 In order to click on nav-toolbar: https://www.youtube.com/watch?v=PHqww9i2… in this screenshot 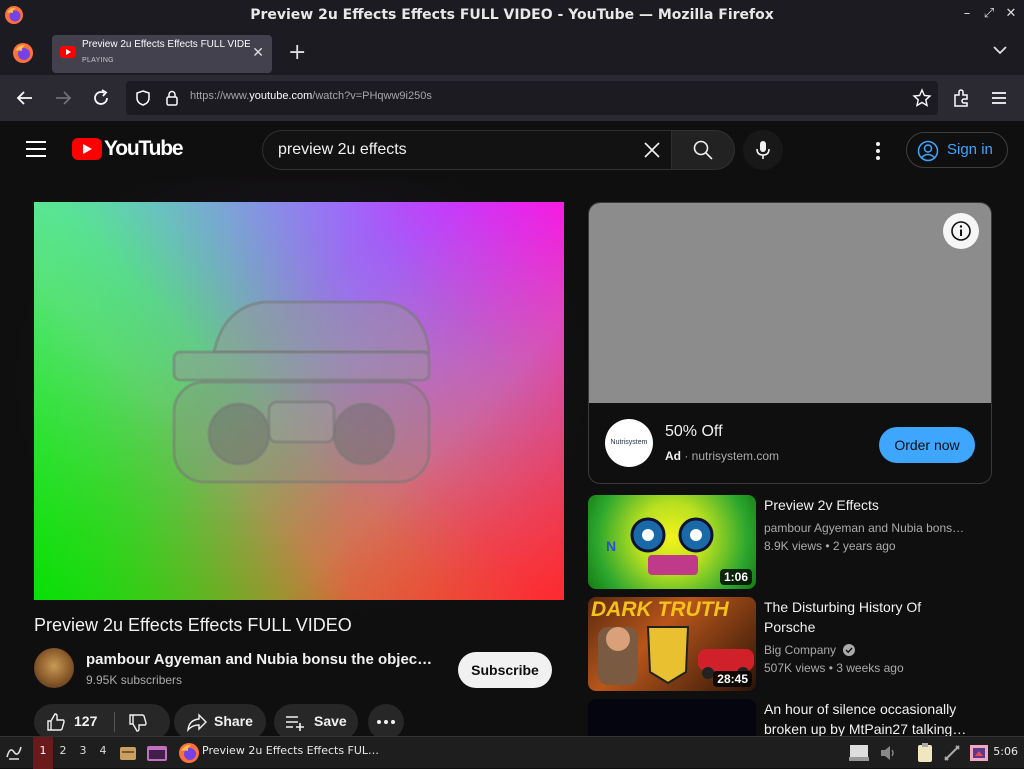, I will do `click(512, 98)`.